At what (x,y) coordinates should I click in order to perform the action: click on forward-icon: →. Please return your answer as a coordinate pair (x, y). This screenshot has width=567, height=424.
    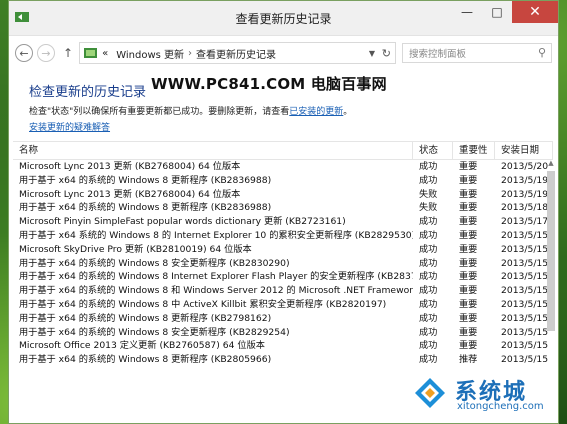
    Looking at the image, I should click on (46, 53).